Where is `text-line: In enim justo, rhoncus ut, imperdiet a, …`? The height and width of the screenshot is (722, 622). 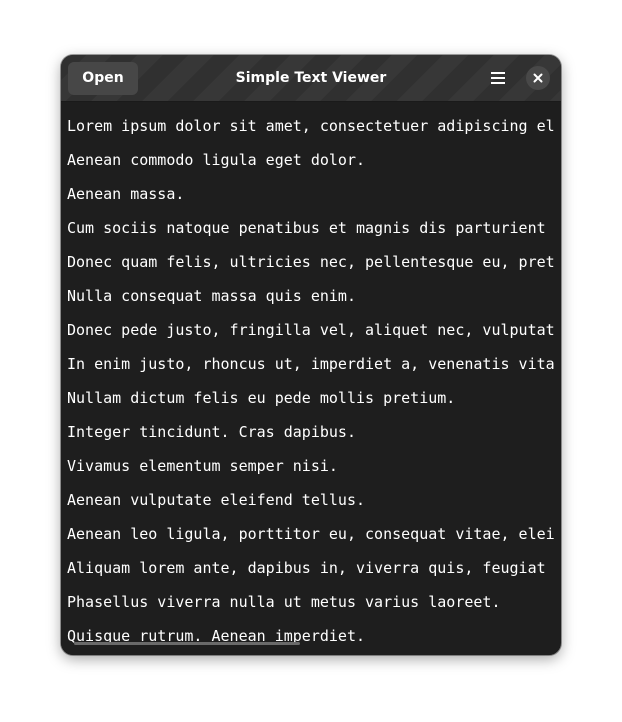 text-line: In enim justo, rhoncus ut, imperdiet a, … is located at coordinates (311, 364).